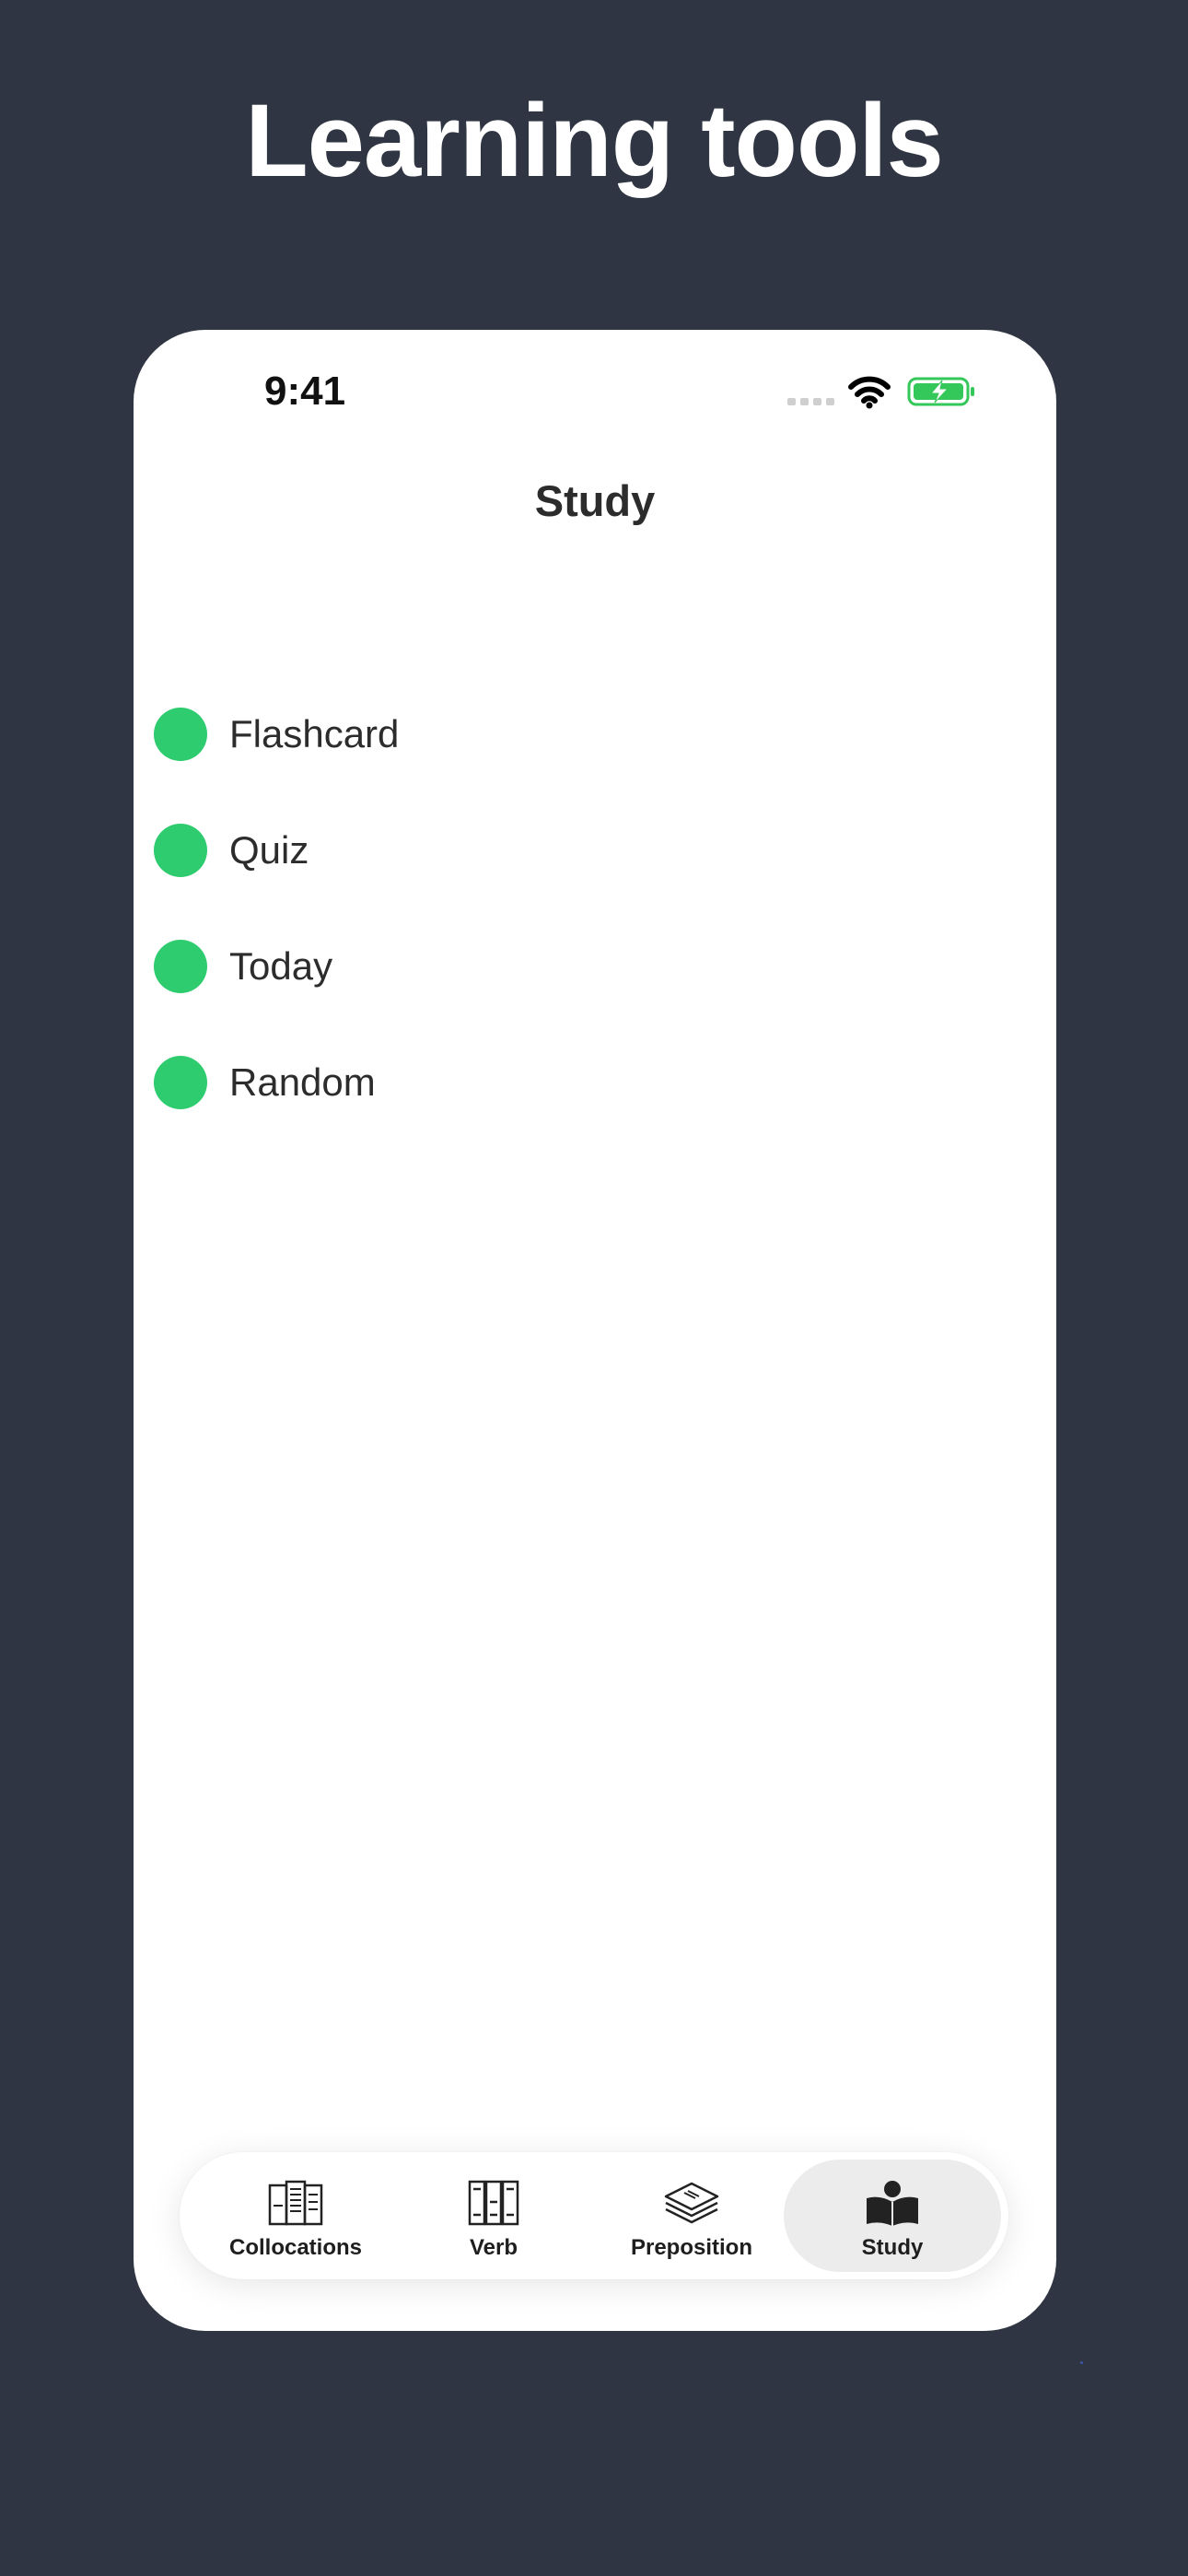  Describe the element at coordinates (594, 140) in the screenshot. I see `headline: Learning tools` at that location.